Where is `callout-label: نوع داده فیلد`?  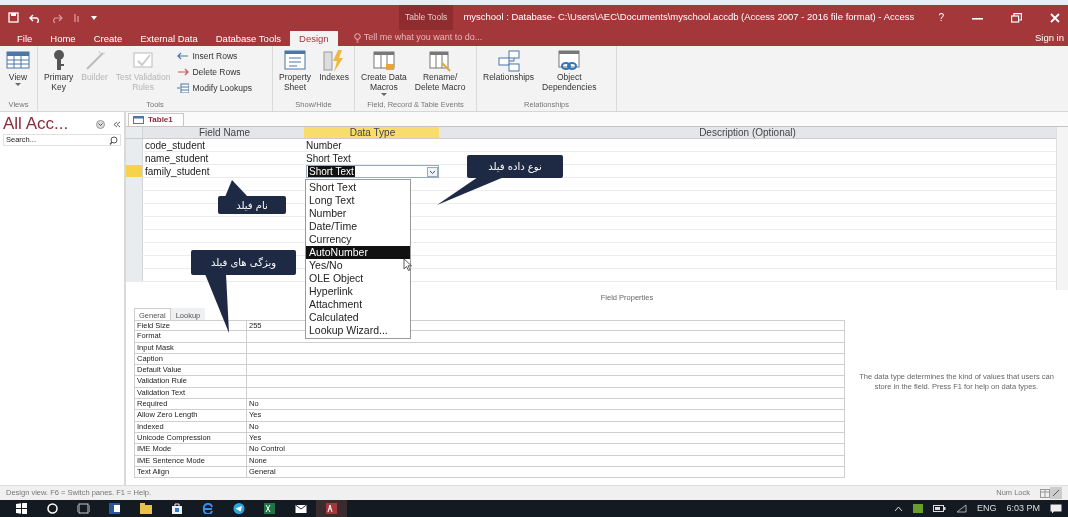
callout-label: نوع داده فیلد is located at coordinates (515, 166).